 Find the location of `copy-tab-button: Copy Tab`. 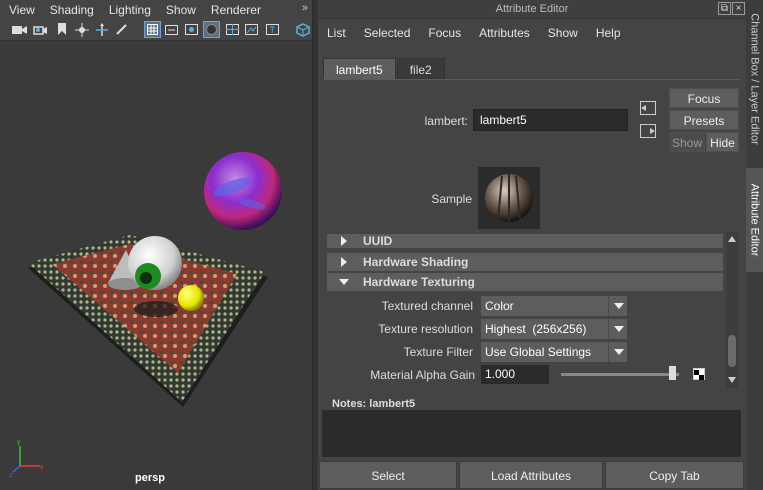

copy-tab-button: Copy Tab is located at coordinates (674, 475).